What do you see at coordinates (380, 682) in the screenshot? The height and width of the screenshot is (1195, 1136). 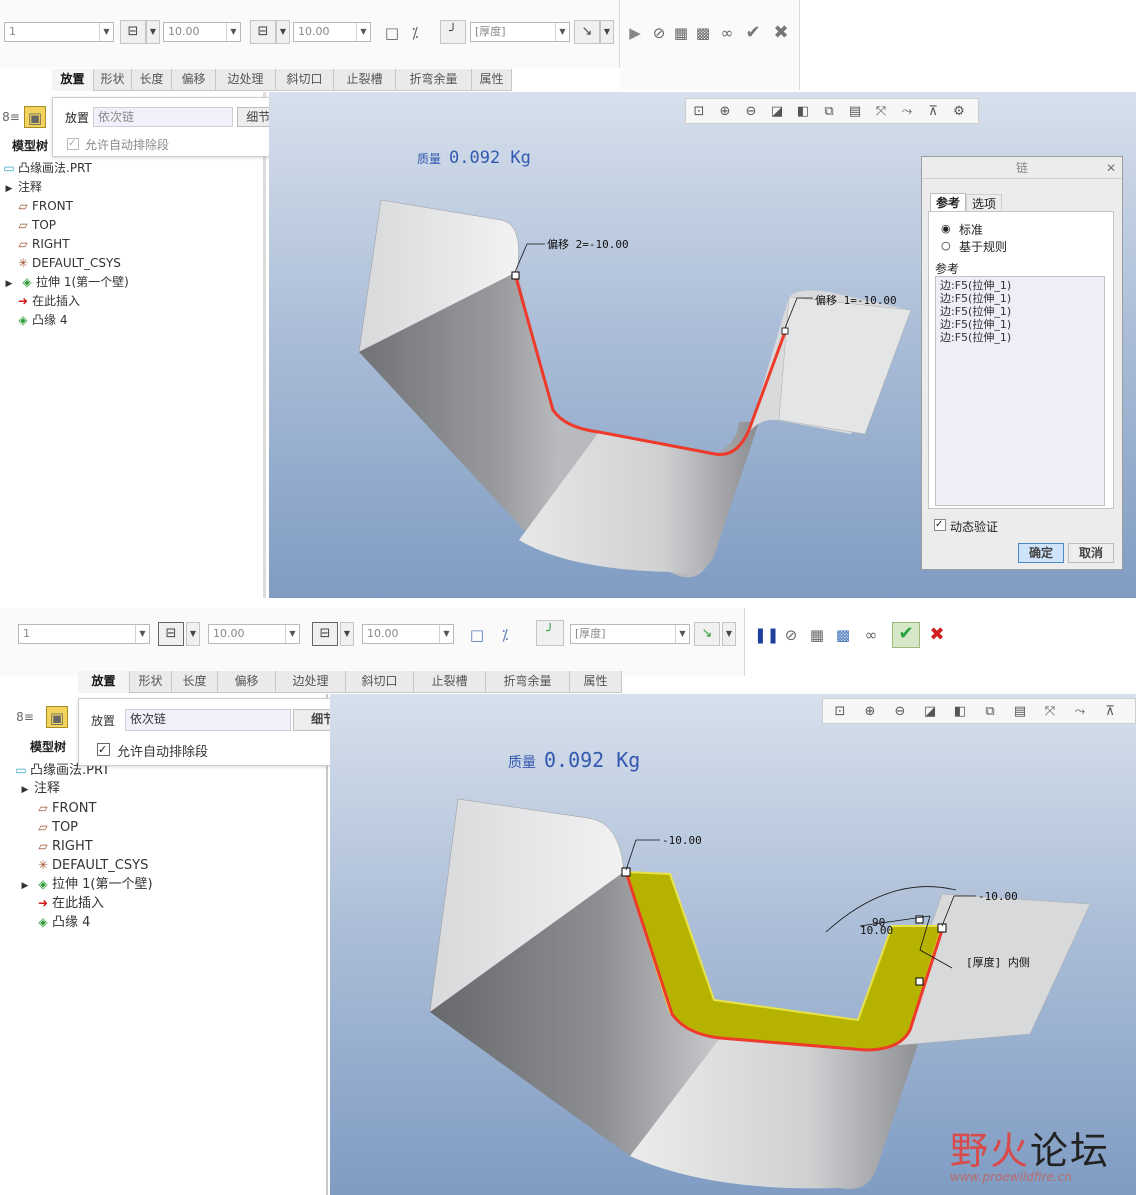 I see `tab-miter-cuts: 斜切口` at bounding box center [380, 682].